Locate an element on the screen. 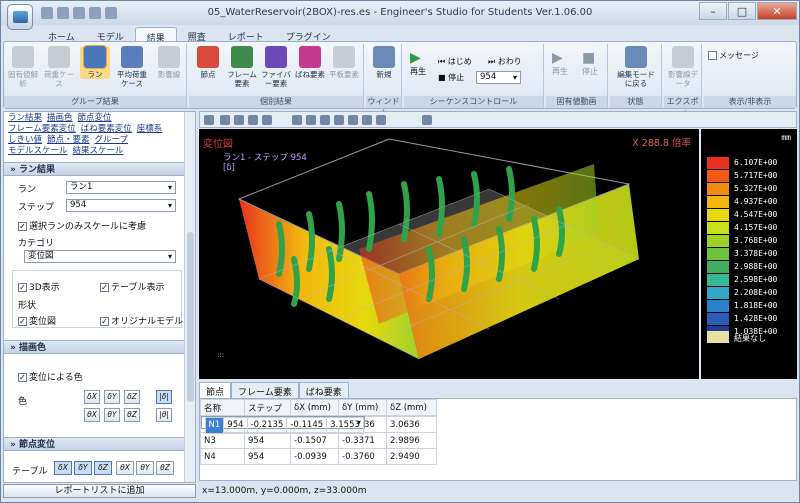 Image resolution: width=800 pixels, height=503 pixels. minimize-button: – is located at coordinates (713, 11).